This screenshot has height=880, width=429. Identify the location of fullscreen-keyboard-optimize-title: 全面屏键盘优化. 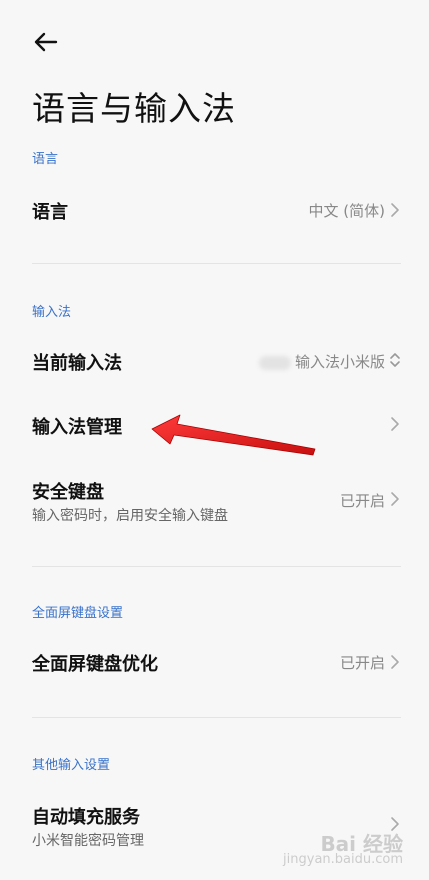
(95, 664).